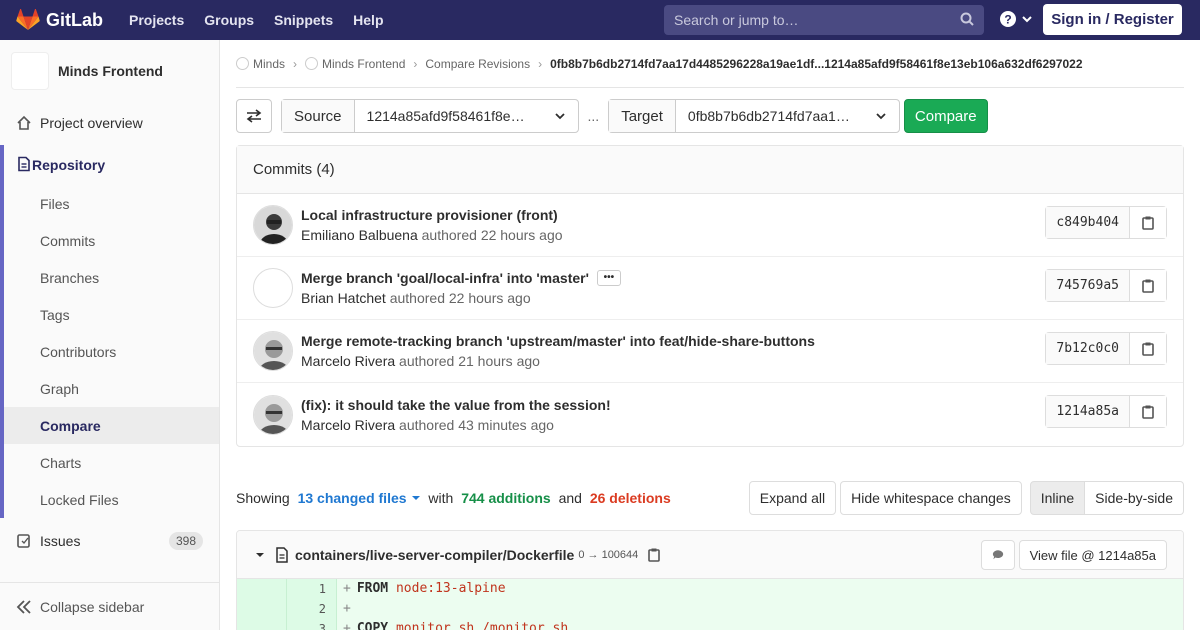  What do you see at coordinates (59, 20) in the screenshot?
I see `gitlab-logo: GitLab` at bounding box center [59, 20].